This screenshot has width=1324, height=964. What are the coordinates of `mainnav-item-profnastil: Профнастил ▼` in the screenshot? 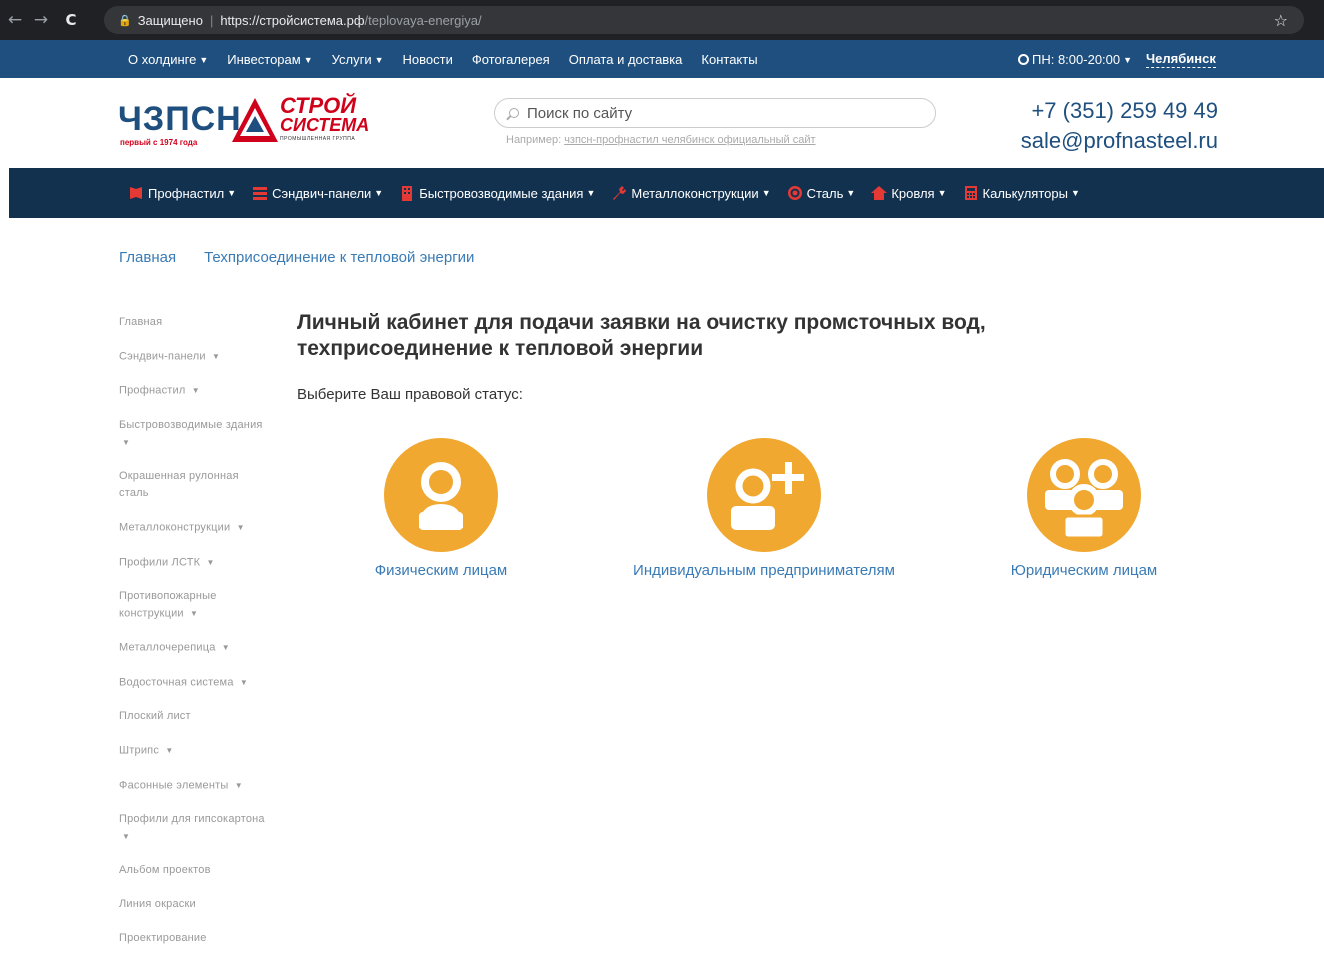 It's located at (182, 193).